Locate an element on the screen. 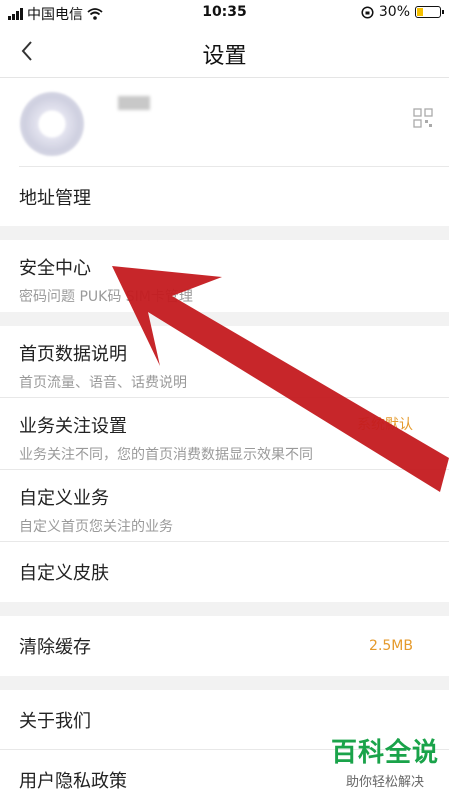  cache-section: 清除缓存 2.5MB is located at coordinates (224, 646).